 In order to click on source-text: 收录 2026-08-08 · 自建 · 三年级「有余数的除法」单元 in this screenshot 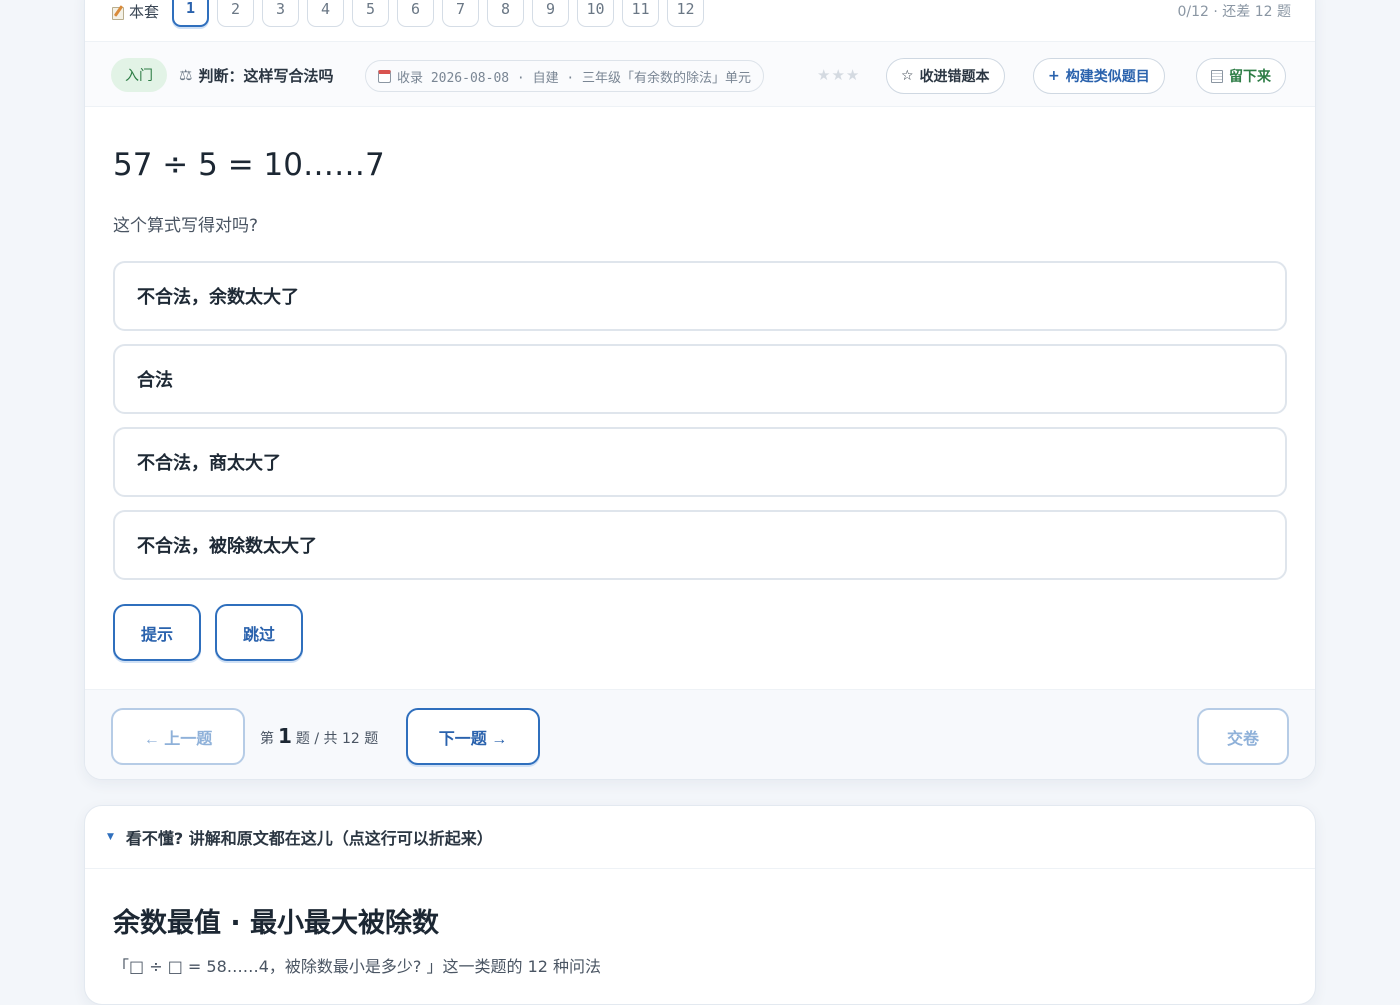, I will do `click(574, 78)`.